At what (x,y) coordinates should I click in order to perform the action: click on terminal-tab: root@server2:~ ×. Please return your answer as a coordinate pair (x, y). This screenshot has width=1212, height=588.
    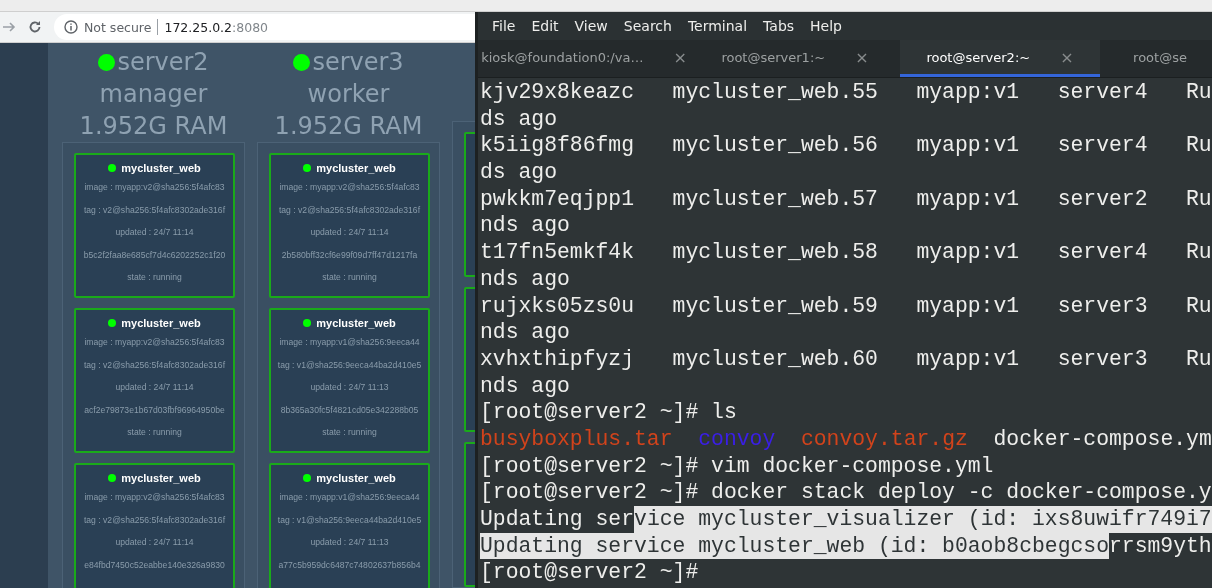
    Looking at the image, I should click on (1000, 58).